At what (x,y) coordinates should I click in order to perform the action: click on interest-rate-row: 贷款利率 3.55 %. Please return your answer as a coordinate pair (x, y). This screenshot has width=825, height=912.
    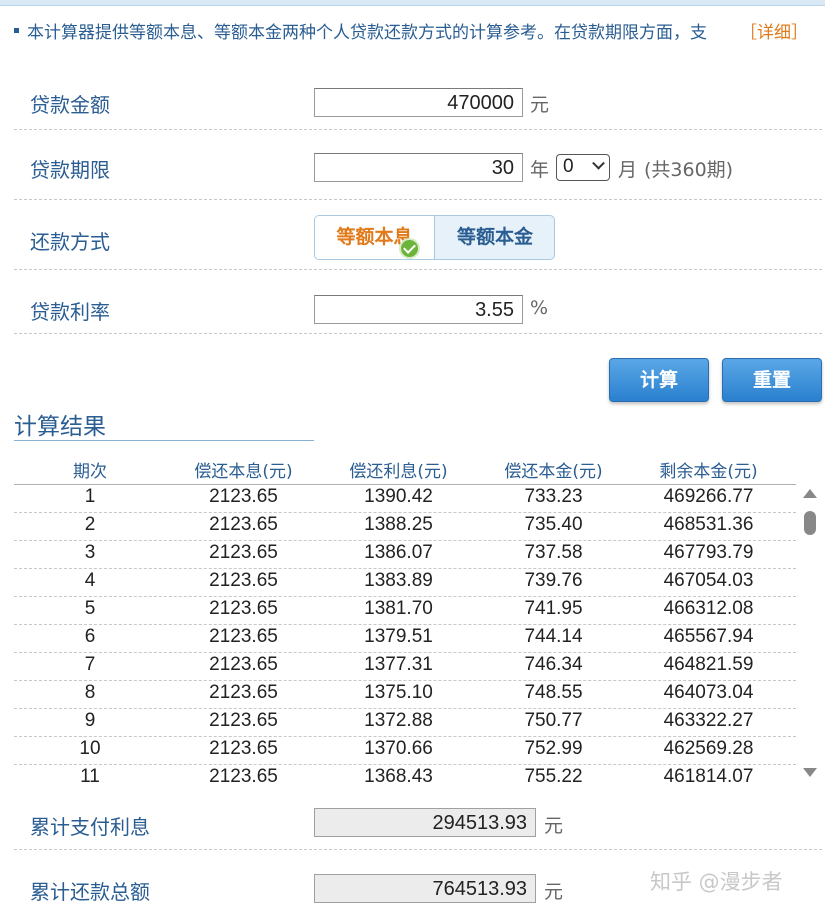
    Looking at the image, I should click on (418, 302).